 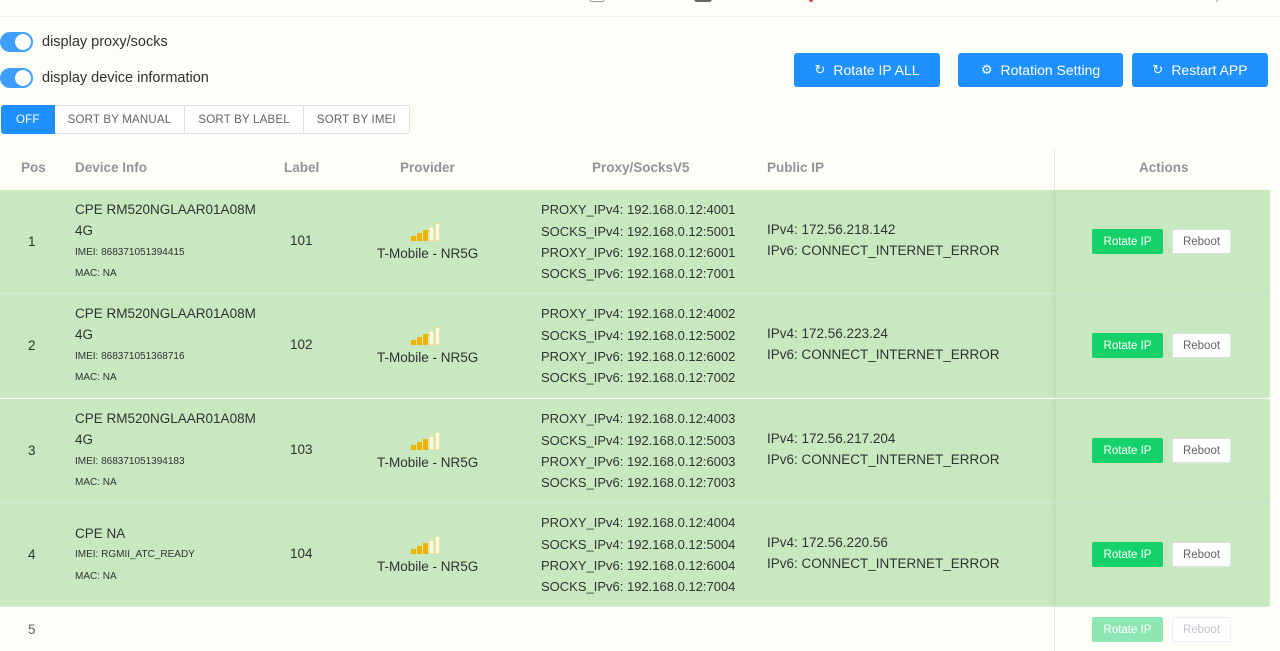 I want to click on proxy-line: PROXY_IPv6: 192.168.0.12:6002, so click(x=638, y=356).